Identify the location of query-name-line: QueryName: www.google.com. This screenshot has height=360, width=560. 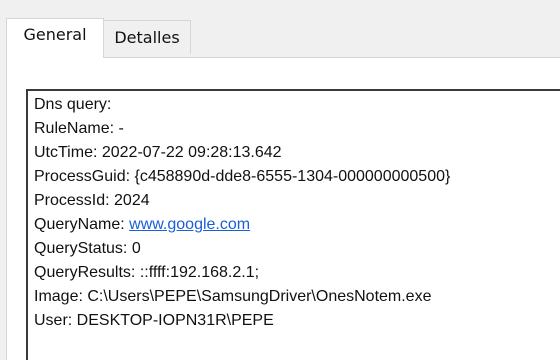
(142, 225).